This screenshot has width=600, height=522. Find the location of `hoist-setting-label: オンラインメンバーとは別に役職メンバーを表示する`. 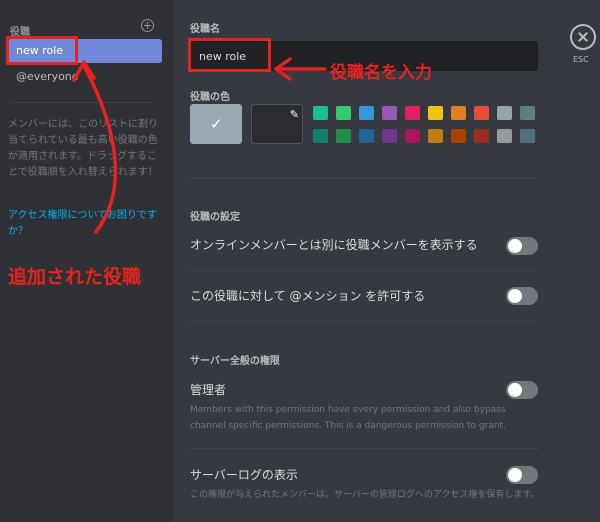

hoist-setting-label: オンラインメンバーとは別に役職メンバーを表示する is located at coordinates (334, 245).